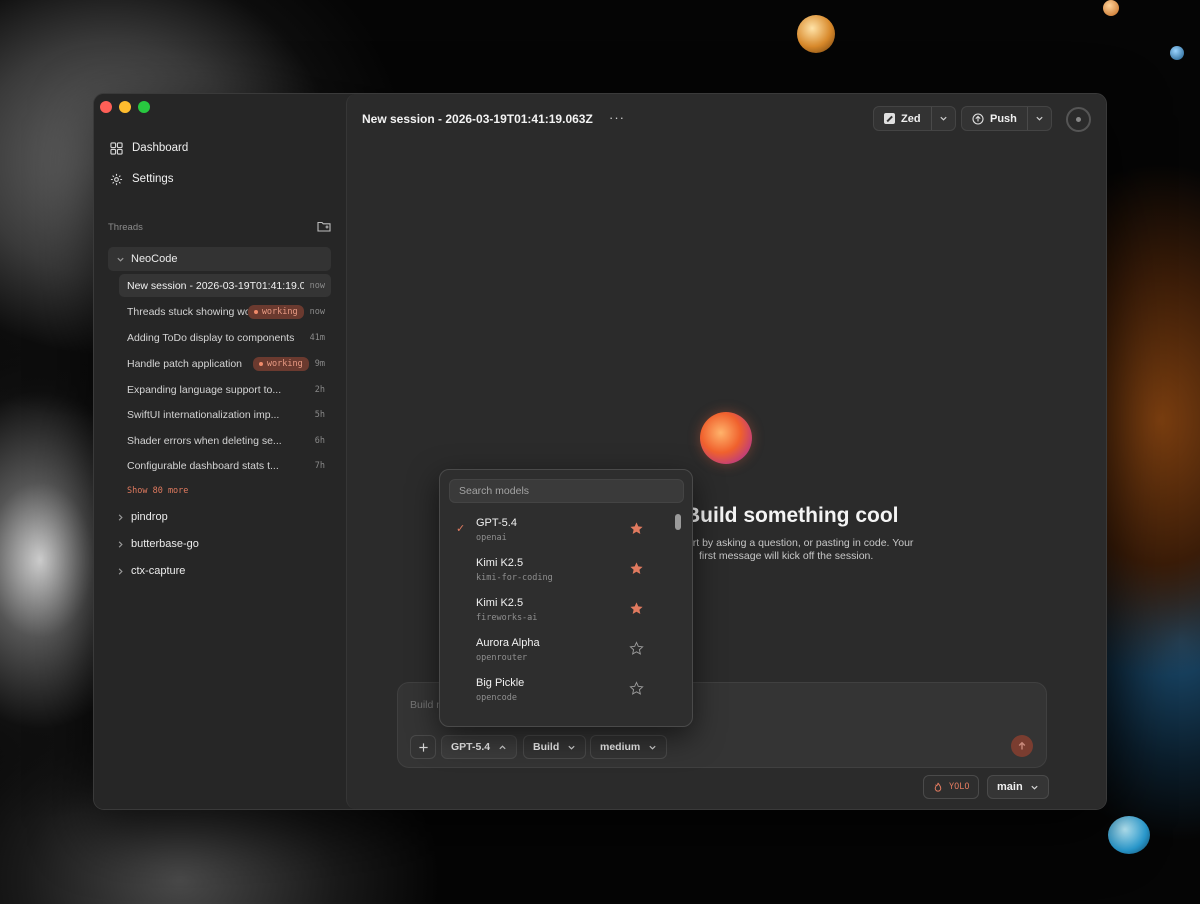 The height and width of the screenshot is (904, 1200). Describe the element at coordinates (546, 747) in the screenshot. I see `mode-selector-label: Build` at that location.